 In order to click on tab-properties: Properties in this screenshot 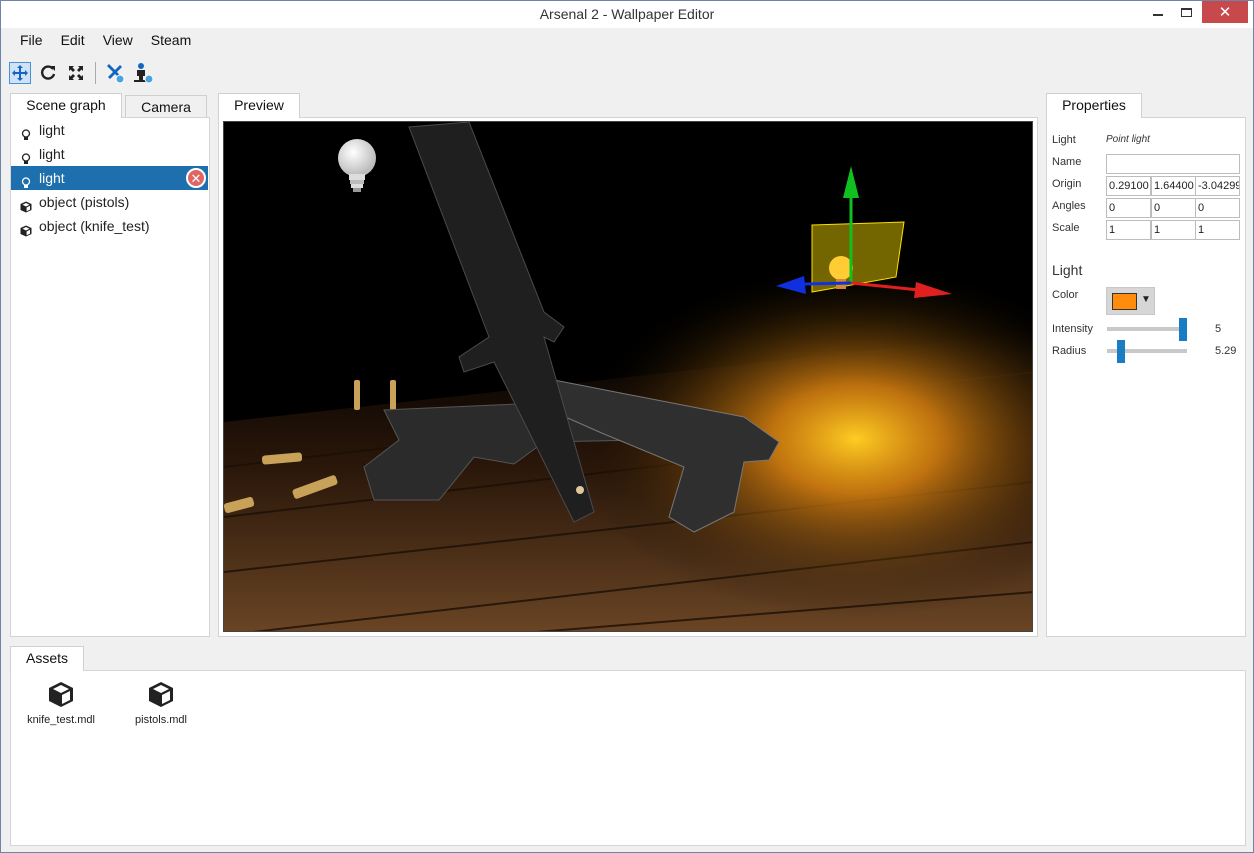, I will do `click(1094, 105)`.